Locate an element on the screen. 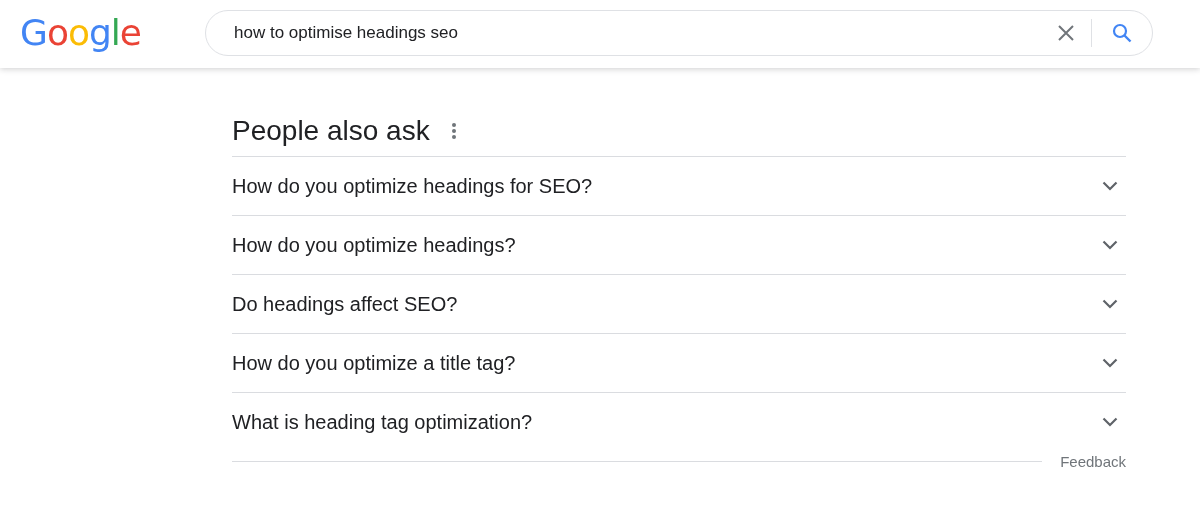 This screenshot has width=1200, height=509. question-row: Do headings affect SEO? is located at coordinates (679, 304).